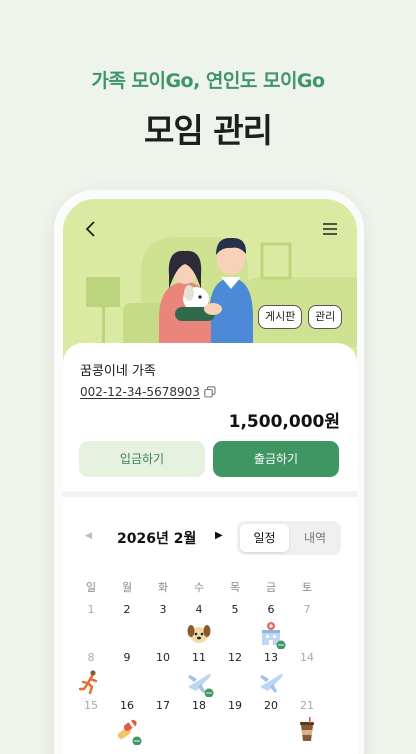 Image resolution: width=416 pixels, height=754 pixels. What do you see at coordinates (199, 587) in the screenshot?
I see `weekday-label: 수` at bounding box center [199, 587].